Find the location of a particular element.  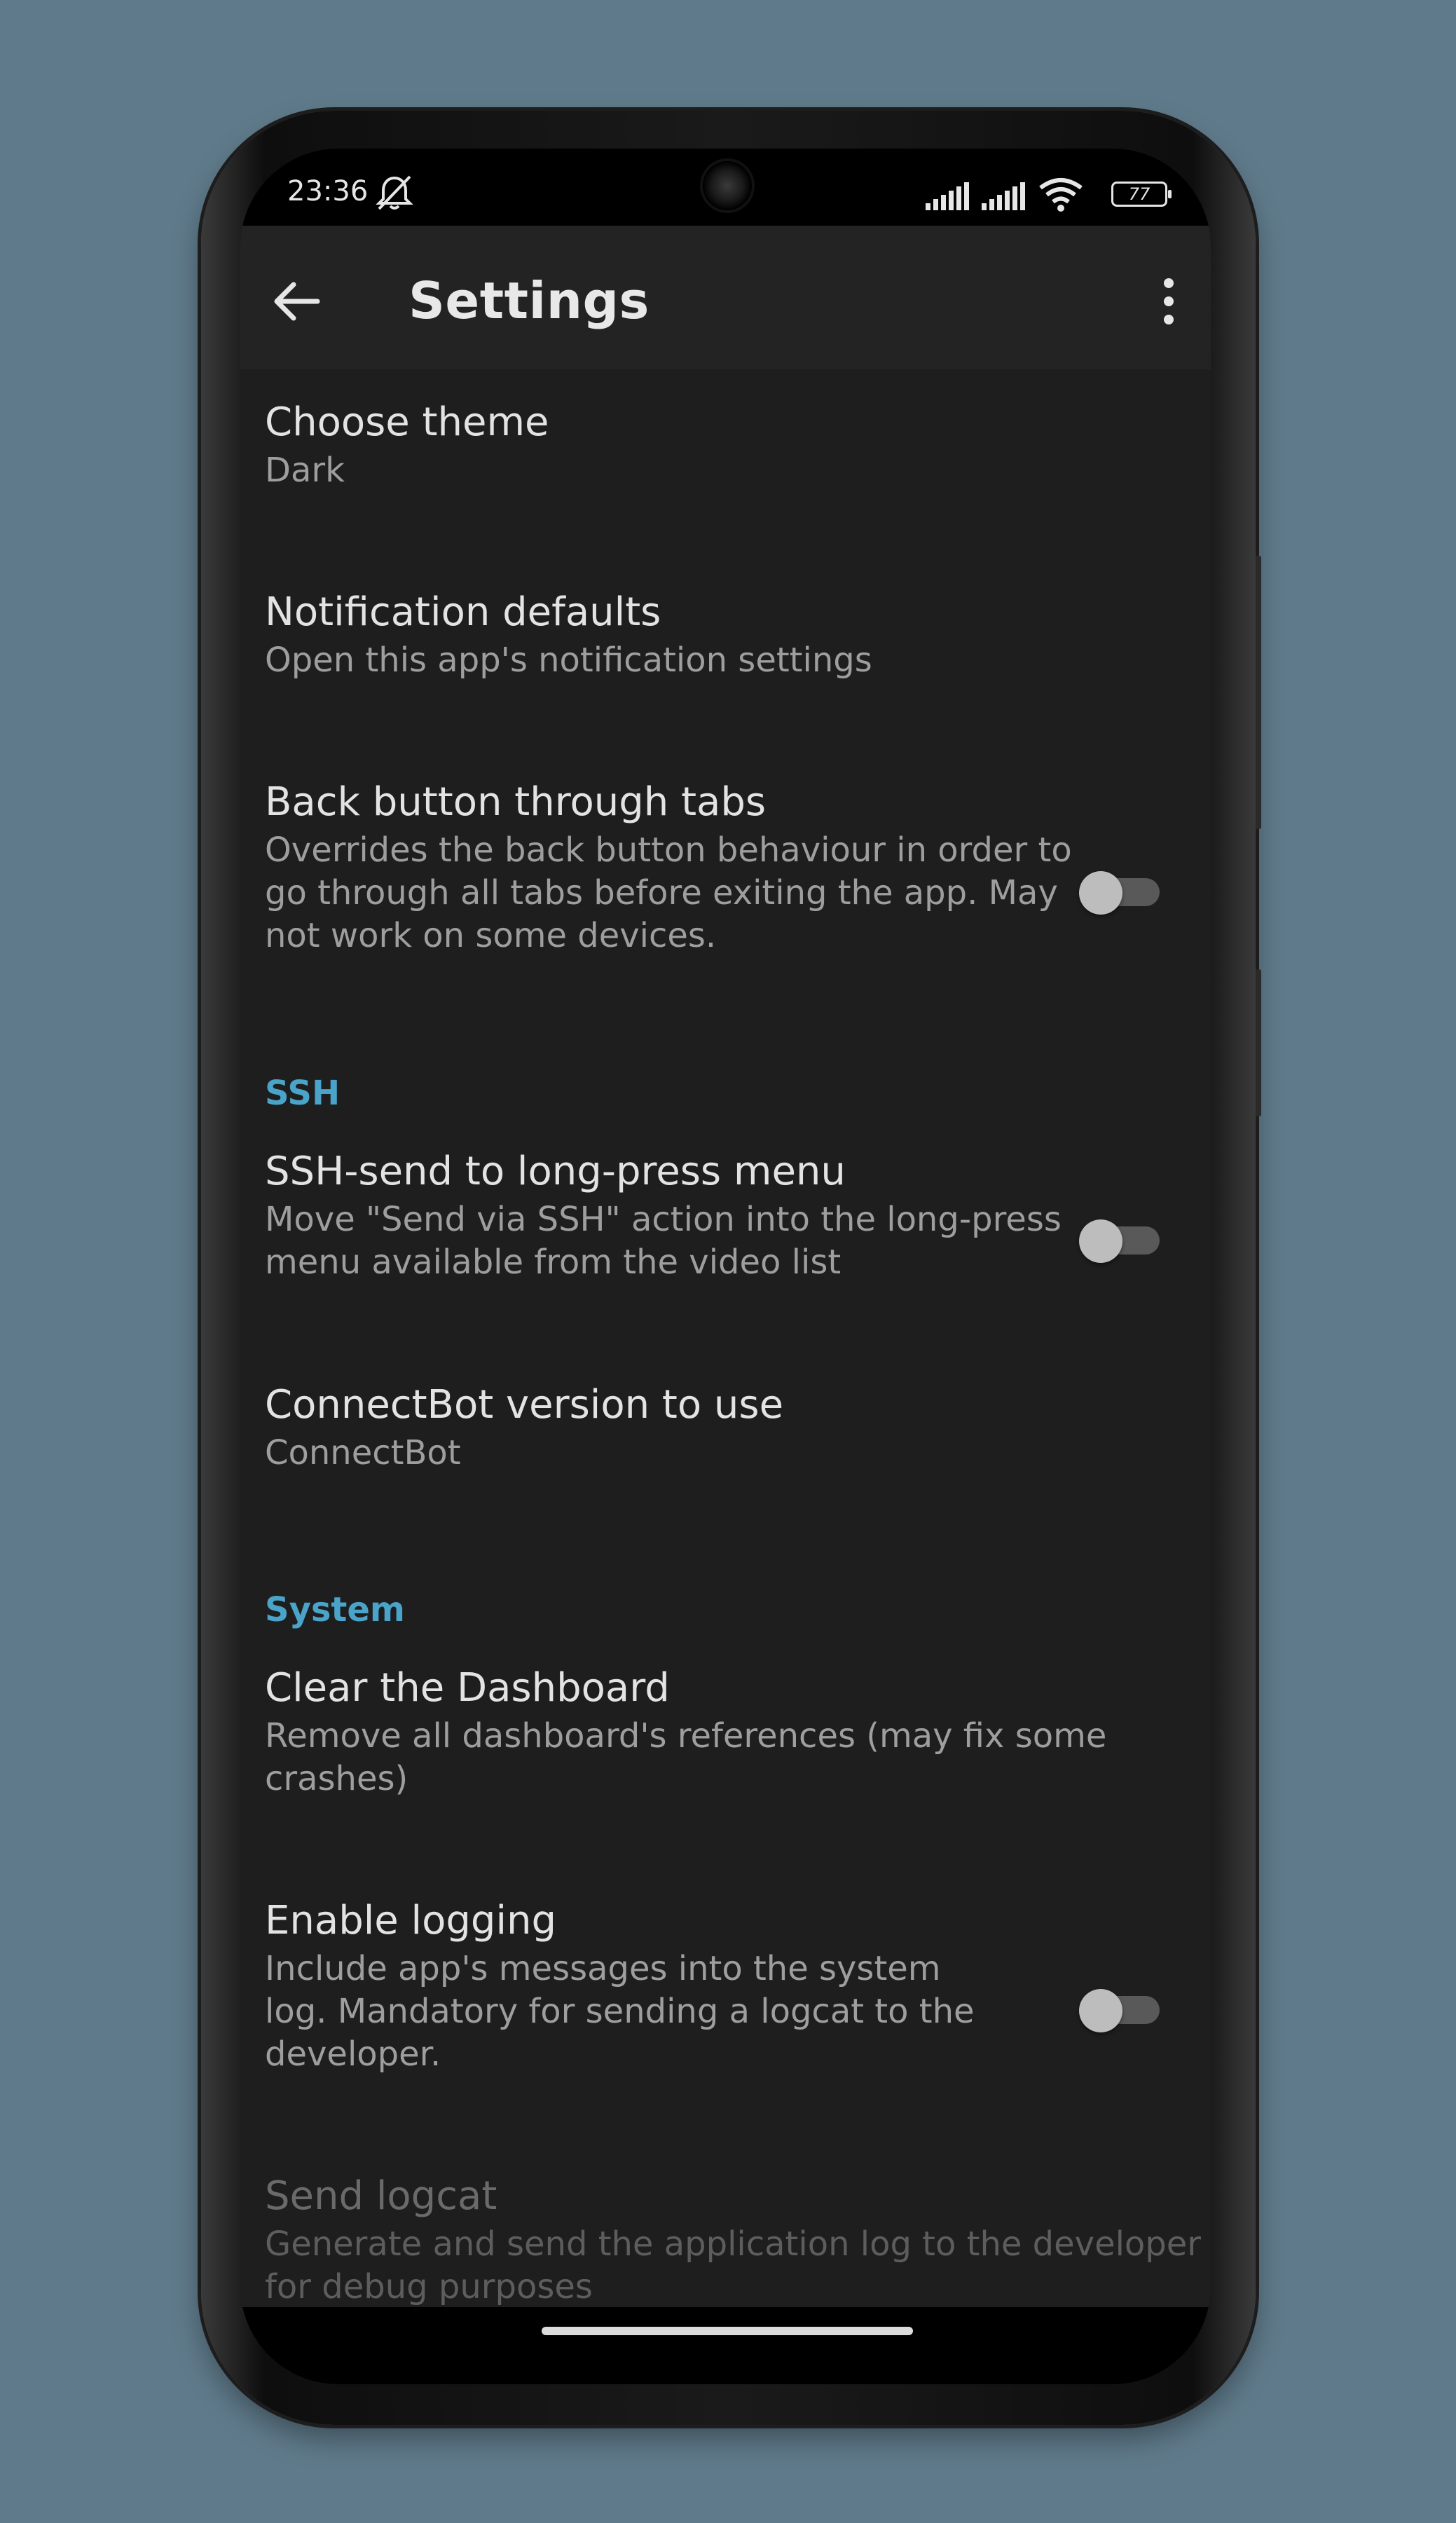

pref-summary: ConnectBot is located at coordinates (363, 1452).